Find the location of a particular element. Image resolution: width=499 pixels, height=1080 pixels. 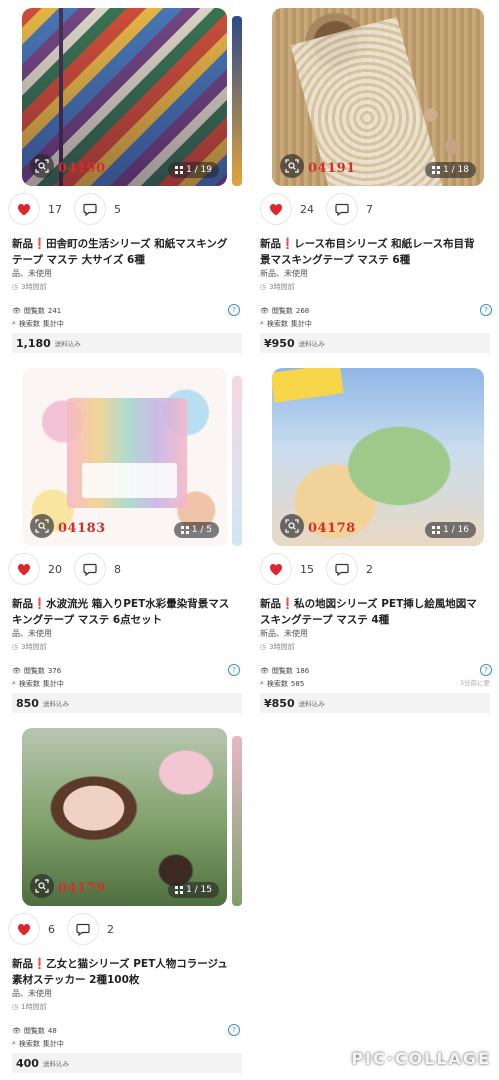

listing-title: 新品❗乙女と猫シリーズ PET人物コラージュ素材ステッカー 2種100枚 is located at coordinates (123, 972).